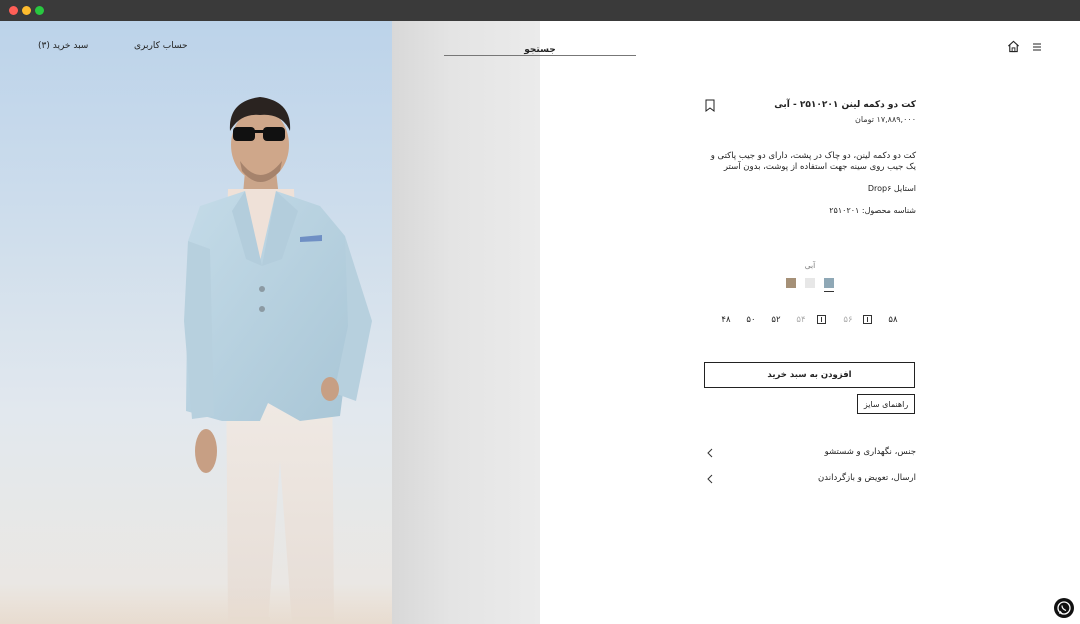 This screenshot has width=1080, height=624. Describe the element at coordinates (791, 283) in the screenshot. I see `color-swatch-taupe` at that location.